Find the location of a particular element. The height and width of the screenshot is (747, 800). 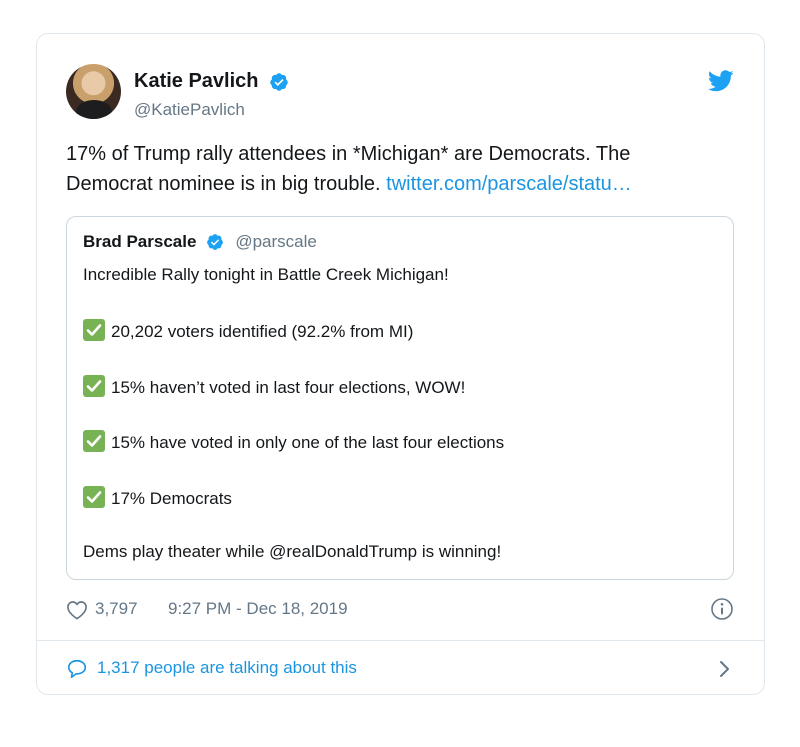

tweet-timestamp: 9:27 PM - Dec 18, 2019 is located at coordinates (258, 609).